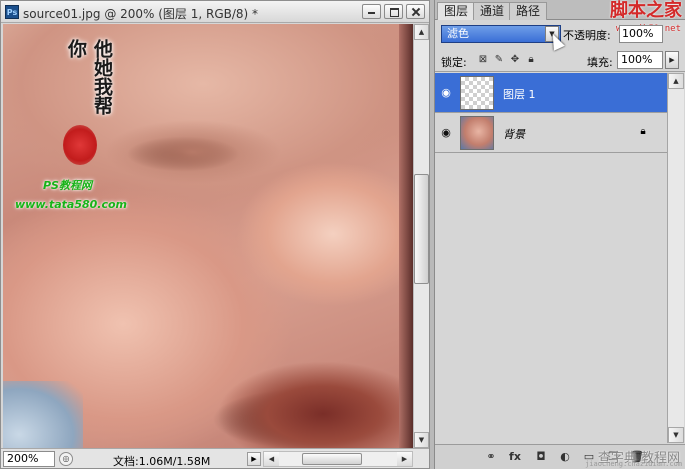 Image resolution: width=685 pixels, height=469 pixels. What do you see at coordinates (141, 14) in the screenshot?
I see `document-title: source01.jpg @ 200% (图层 1, RGB/8) *` at bounding box center [141, 14].